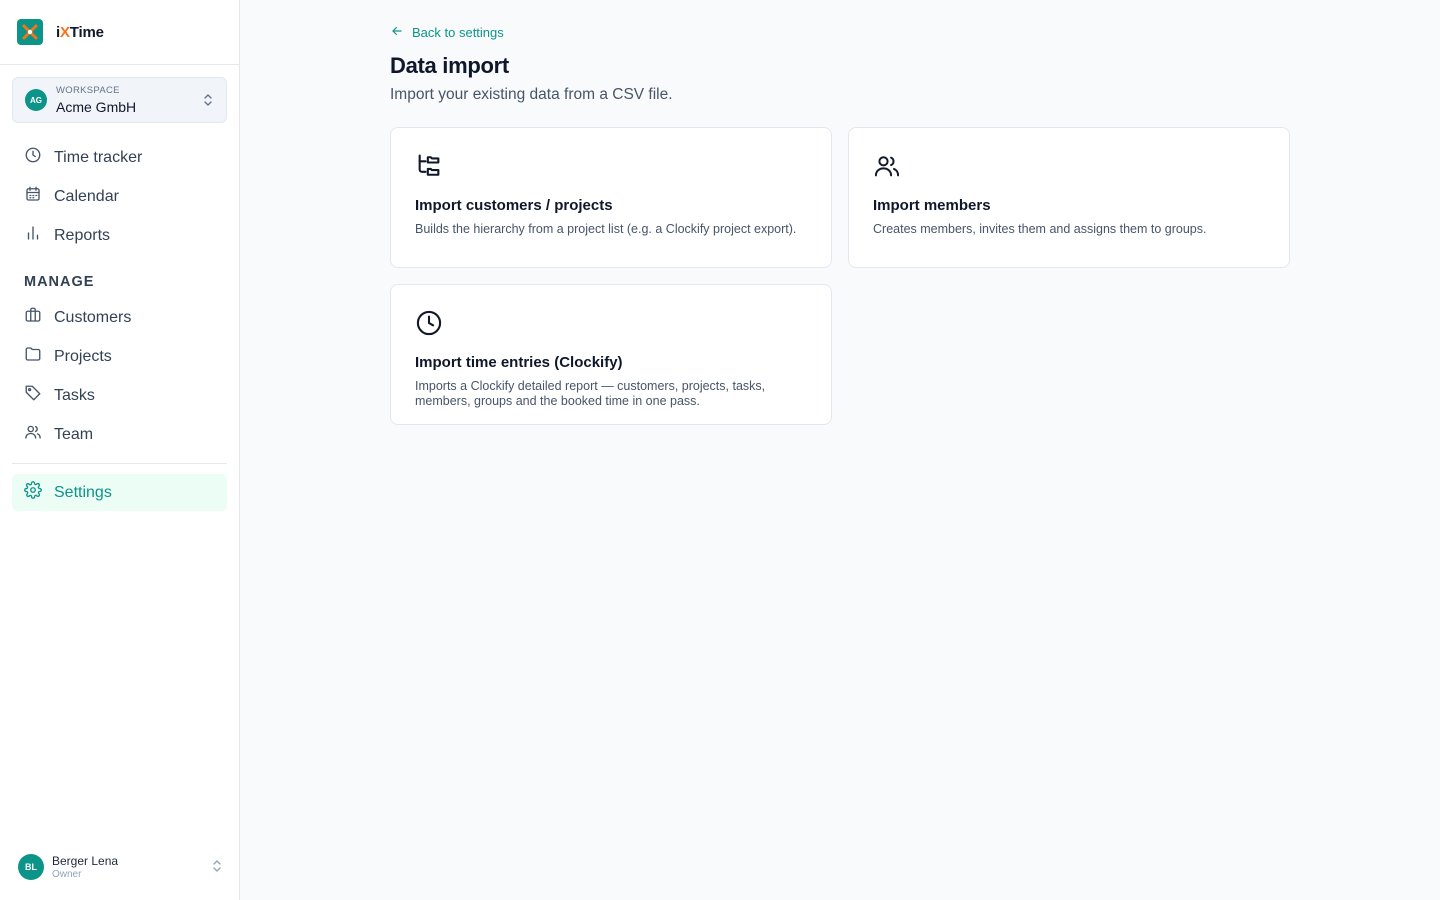 The height and width of the screenshot is (900, 1440). Describe the element at coordinates (83, 492) in the screenshot. I see `nav-item-label: Settings` at that location.